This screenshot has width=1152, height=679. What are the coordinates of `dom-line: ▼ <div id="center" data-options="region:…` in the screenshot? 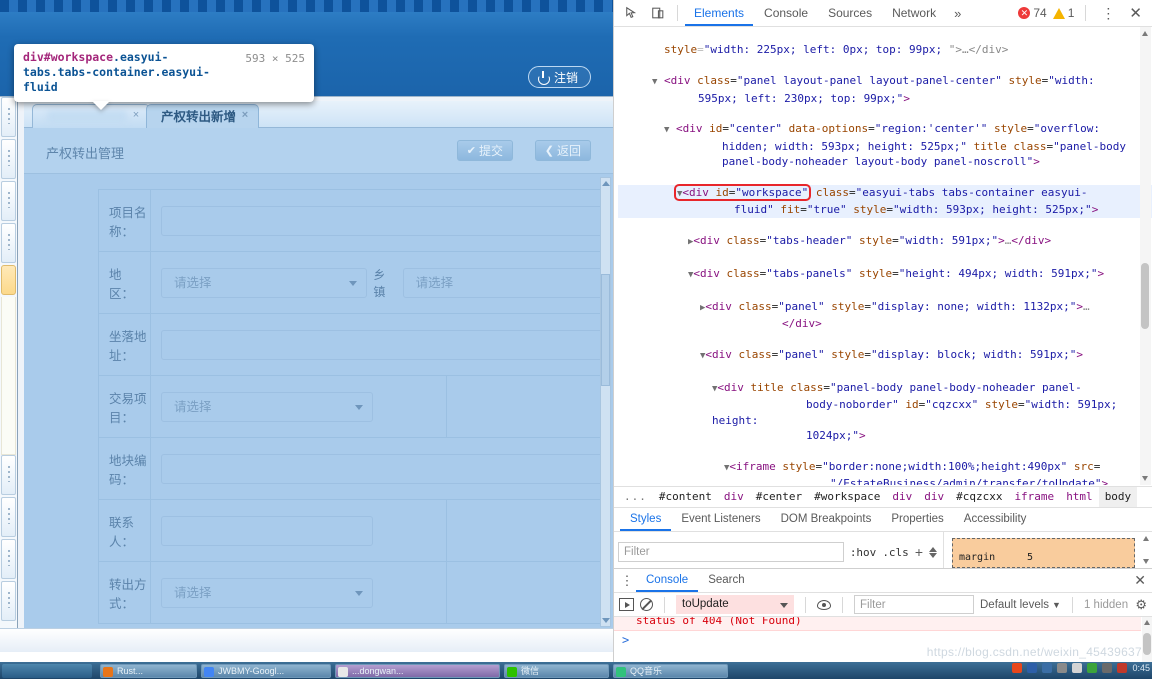 It's located at (885, 145).